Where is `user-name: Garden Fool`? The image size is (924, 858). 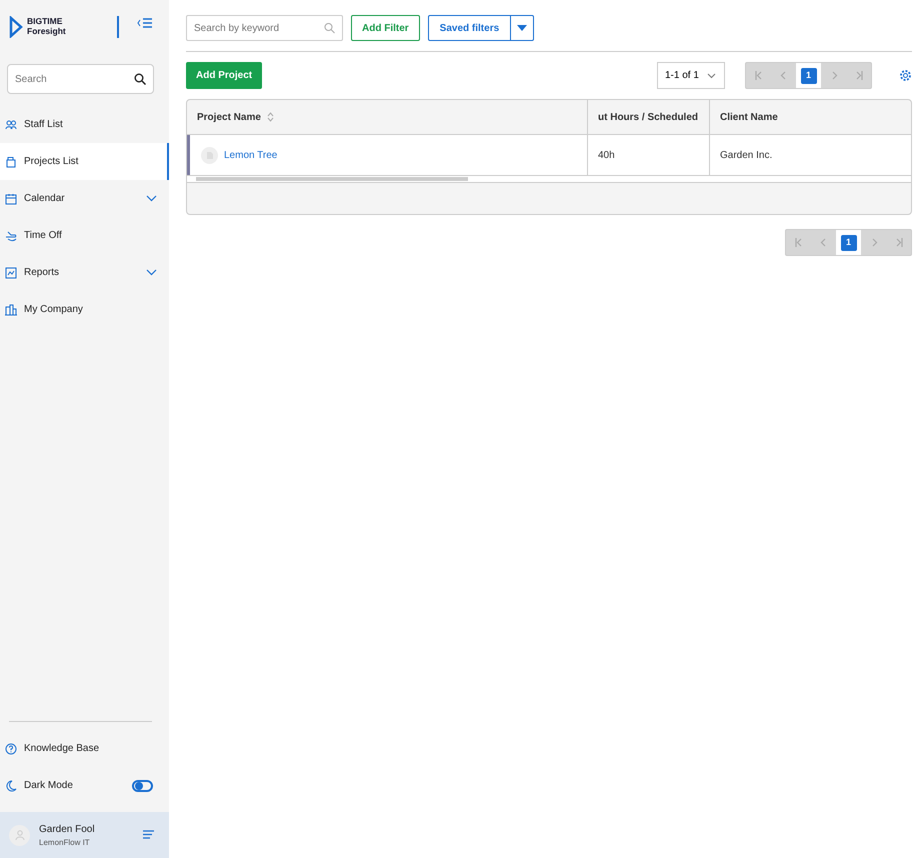 user-name: Garden Fool is located at coordinates (67, 829).